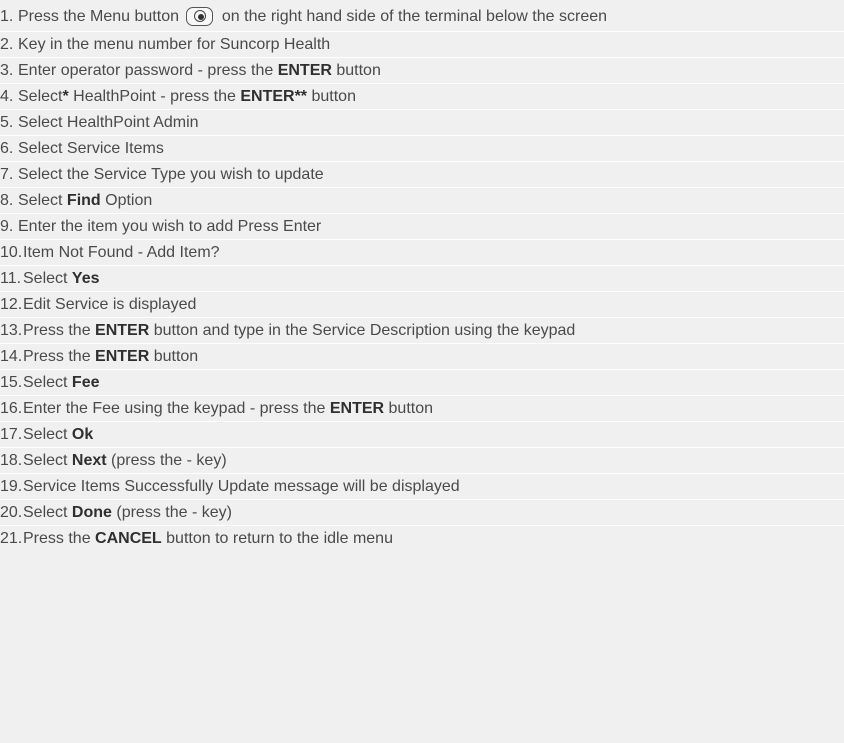  What do you see at coordinates (422, 513) in the screenshot?
I see `step-item: 20. Select Done (press the - key)` at bounding box center [422, 513].